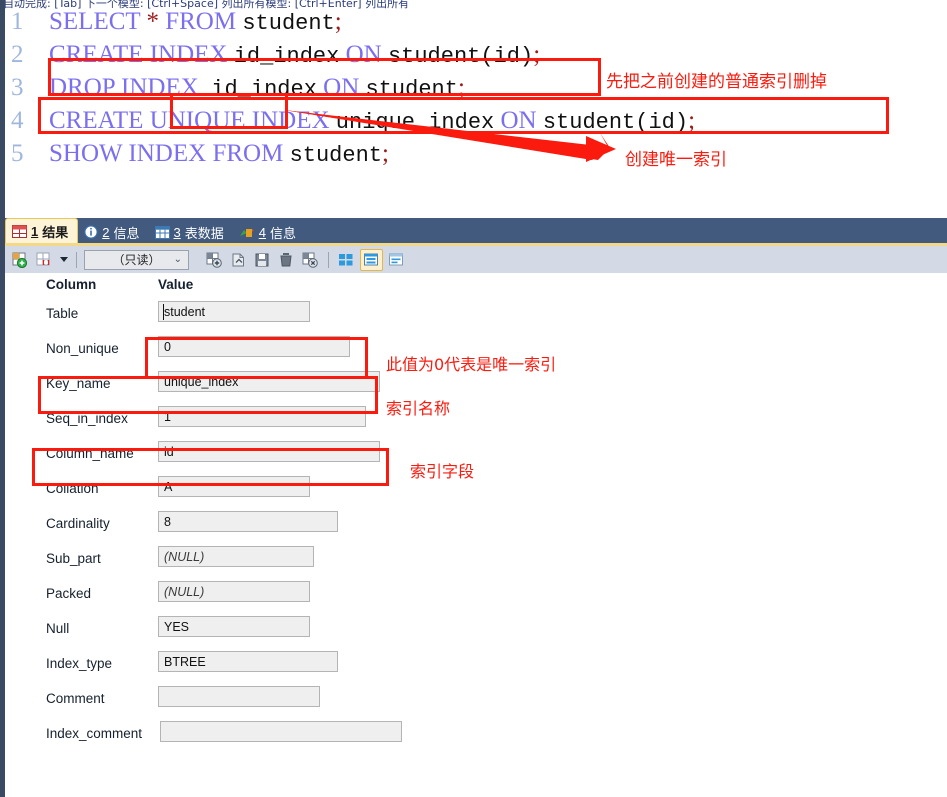 The image size is (947, 797). I want to click on grid-row-value-field: student, so click(234, 311).